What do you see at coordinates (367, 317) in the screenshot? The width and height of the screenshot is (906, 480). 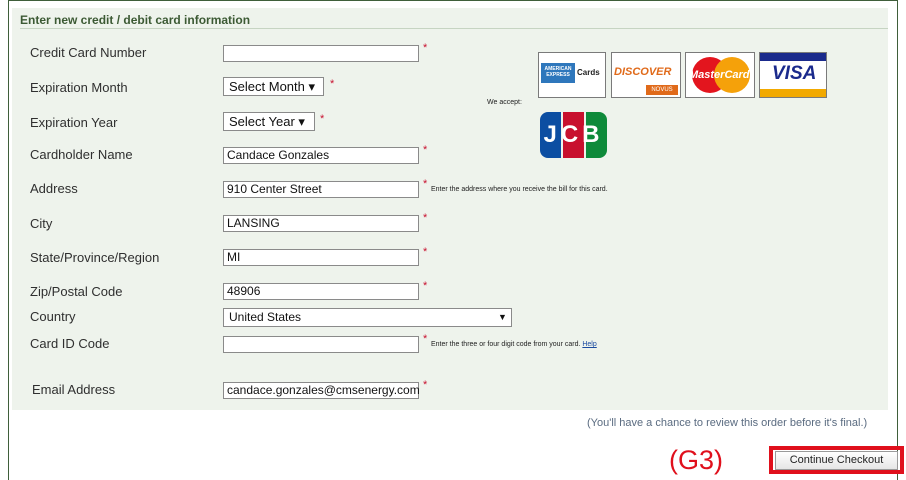 I see `country-select: United States` at bounding box center [367, 317].